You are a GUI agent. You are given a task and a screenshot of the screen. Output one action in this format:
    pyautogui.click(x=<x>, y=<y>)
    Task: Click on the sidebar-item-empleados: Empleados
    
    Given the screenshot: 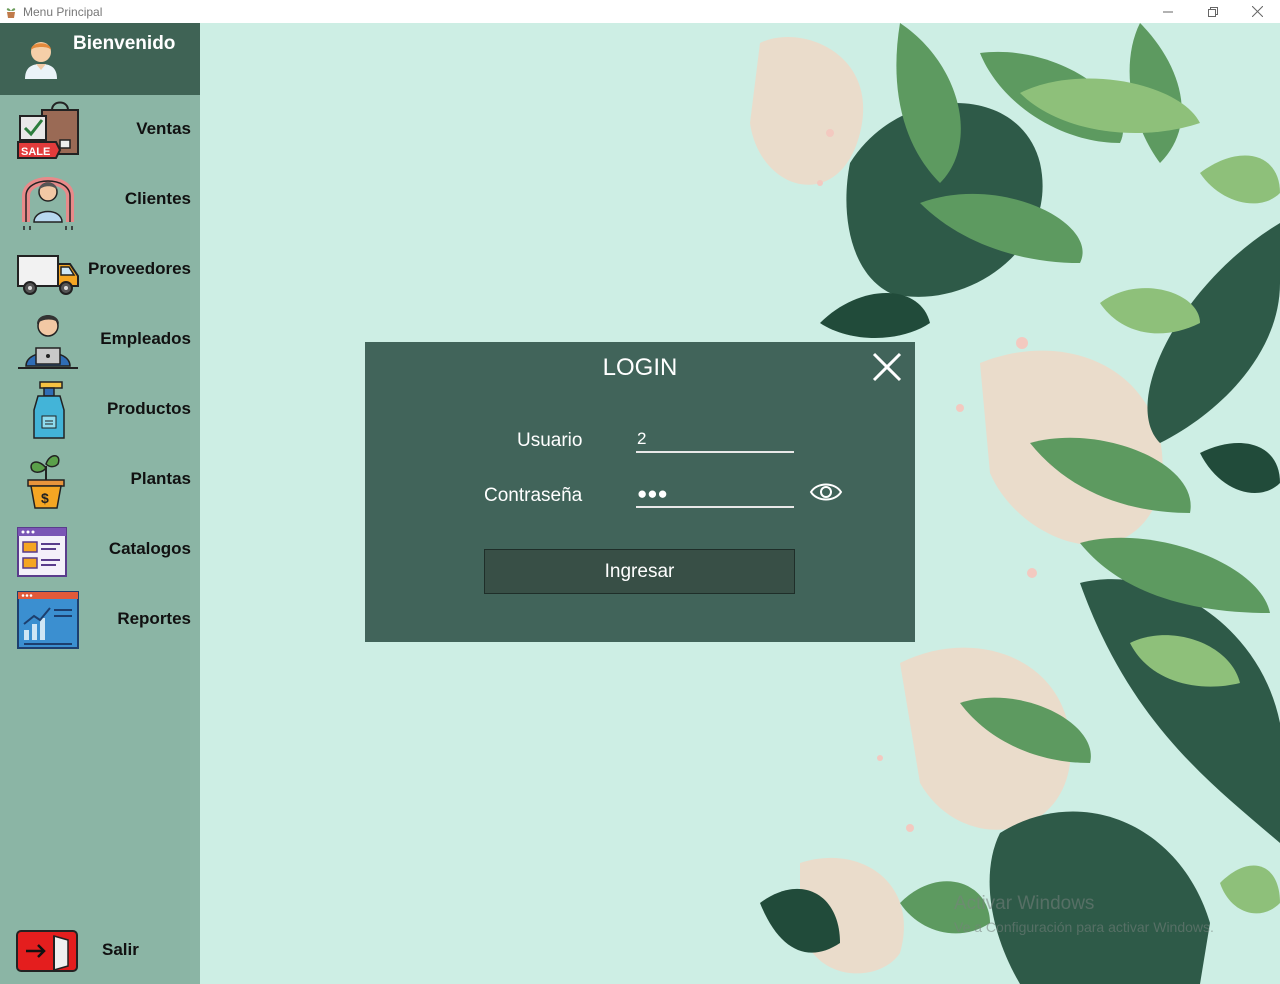 What is the action you would take?
    pyautogui.click(x=100, y=340)
    